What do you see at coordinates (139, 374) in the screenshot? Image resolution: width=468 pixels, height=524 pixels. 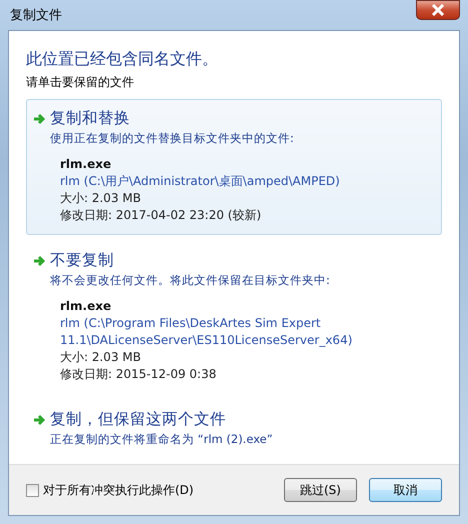 I see `file-date: 修改日期: 2015-12-09 0:38` at bounding box center [139, 374].